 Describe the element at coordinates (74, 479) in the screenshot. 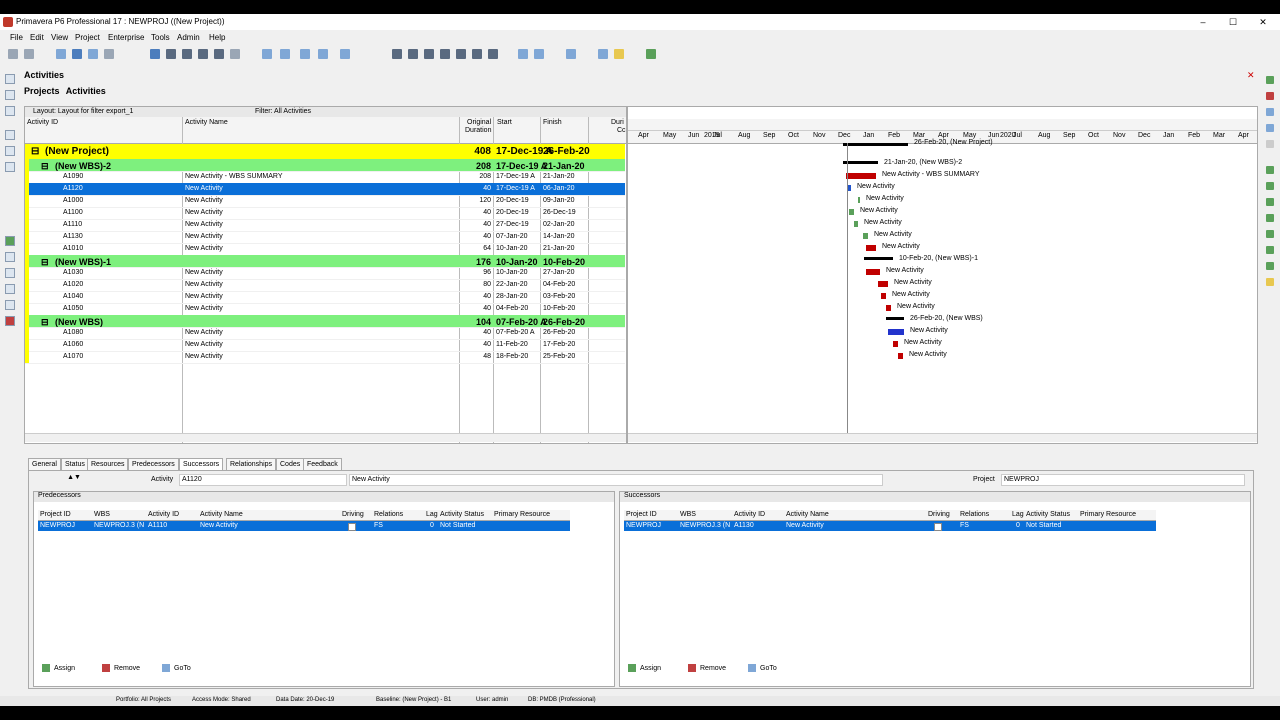

I see `nav-stepper: ▲▼` at that location.